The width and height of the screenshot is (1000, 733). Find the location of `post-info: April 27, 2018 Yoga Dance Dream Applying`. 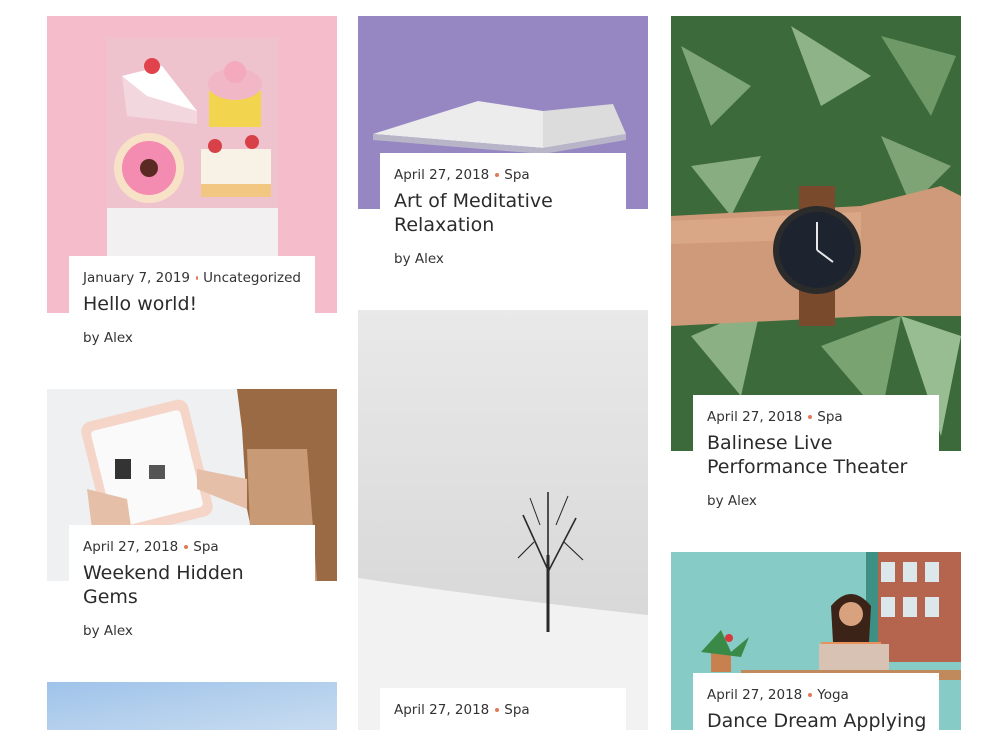

post-info: April 27, 2018 Yoga Dance Dream Applying is located at coordinates (816, 703).